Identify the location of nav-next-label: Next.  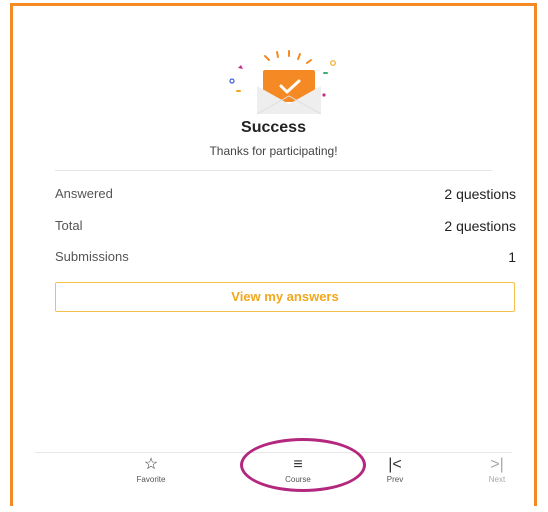
(497, 479).